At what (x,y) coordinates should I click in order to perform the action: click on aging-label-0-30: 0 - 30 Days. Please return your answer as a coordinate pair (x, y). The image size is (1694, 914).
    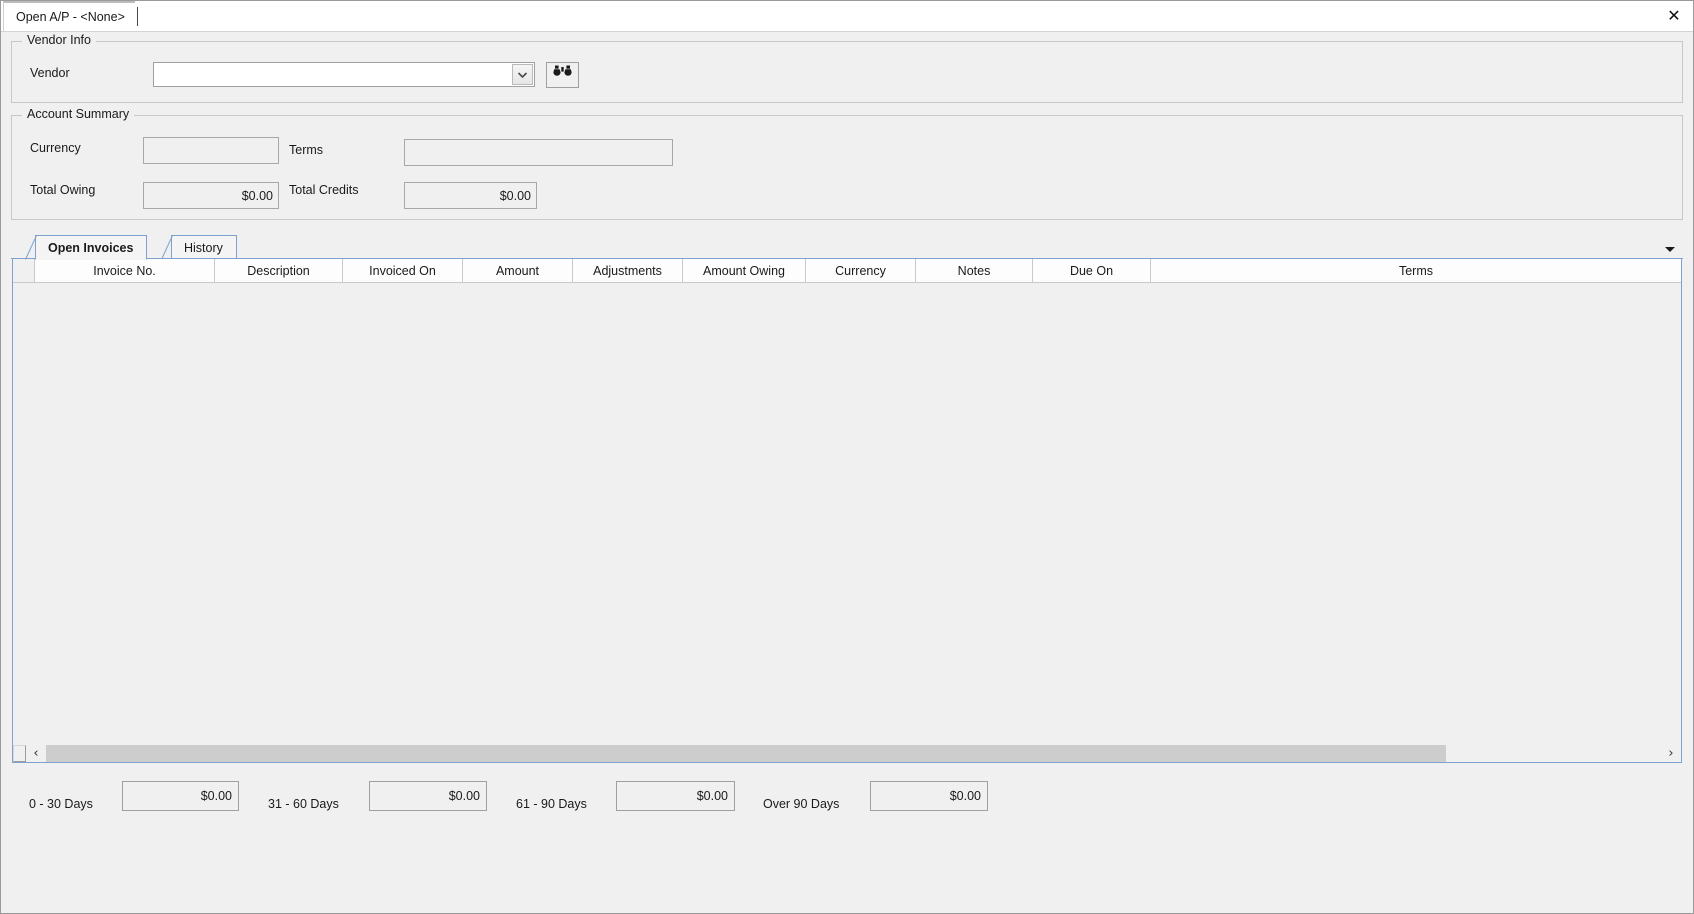
    Looking at the image, I should click on (61, 804).